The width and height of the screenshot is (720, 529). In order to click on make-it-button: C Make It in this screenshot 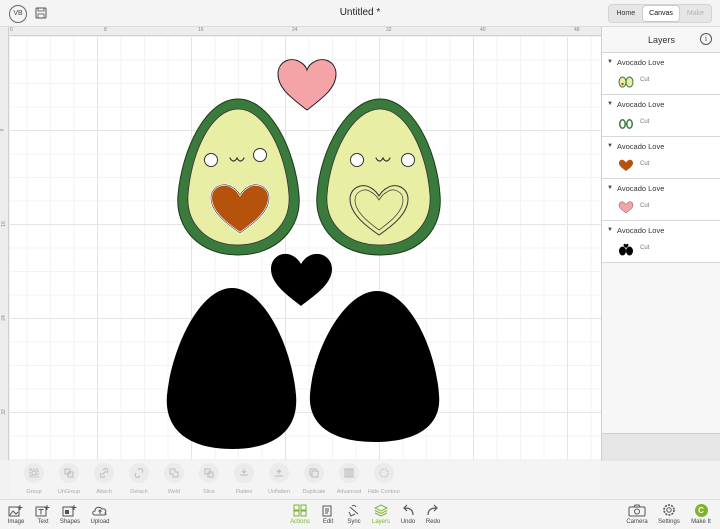, I will do `click(701, 514)`.